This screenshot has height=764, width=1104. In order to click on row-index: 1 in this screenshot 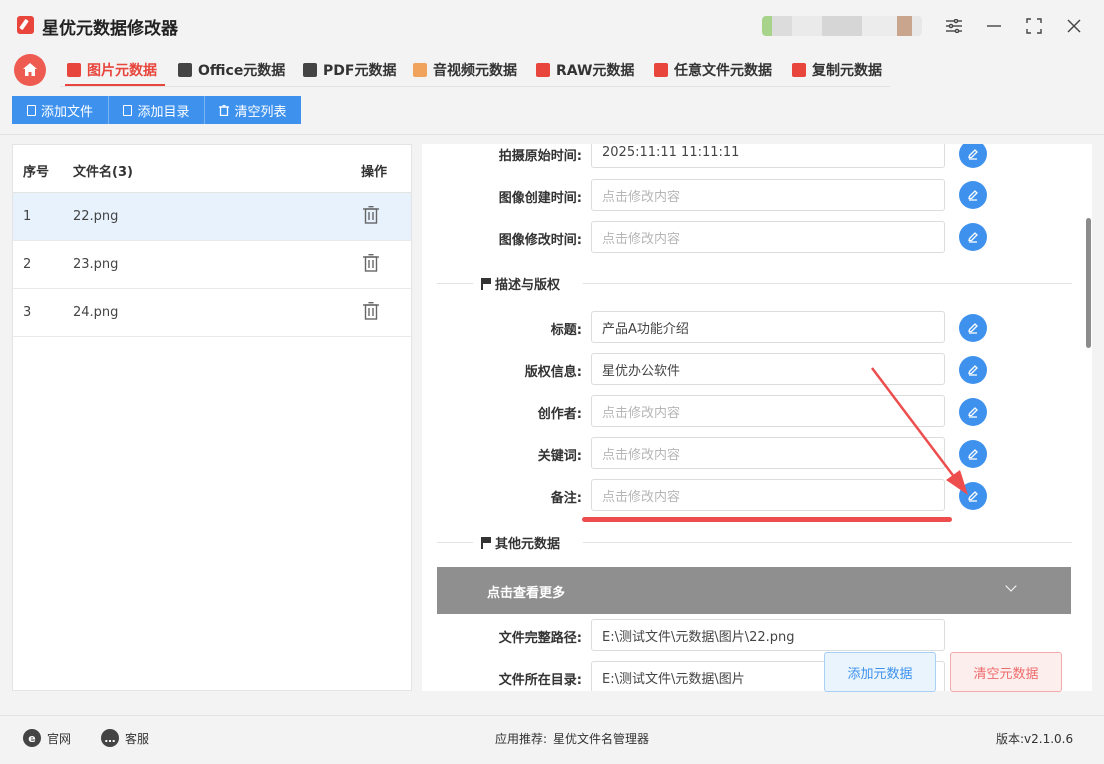, I will do `click(27, 216)`.